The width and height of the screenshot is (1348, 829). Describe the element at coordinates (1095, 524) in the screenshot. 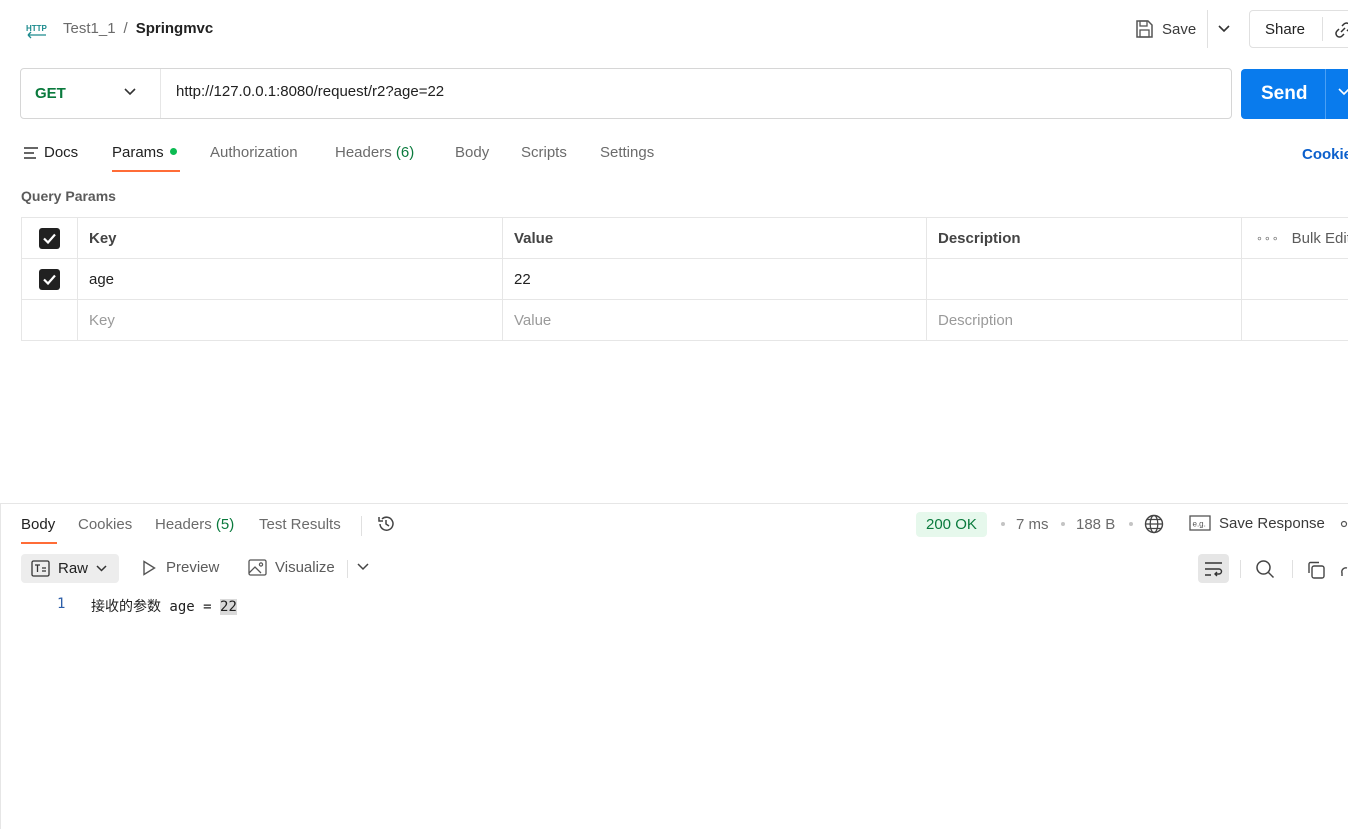

I see `response-size: 188 B` at that location.